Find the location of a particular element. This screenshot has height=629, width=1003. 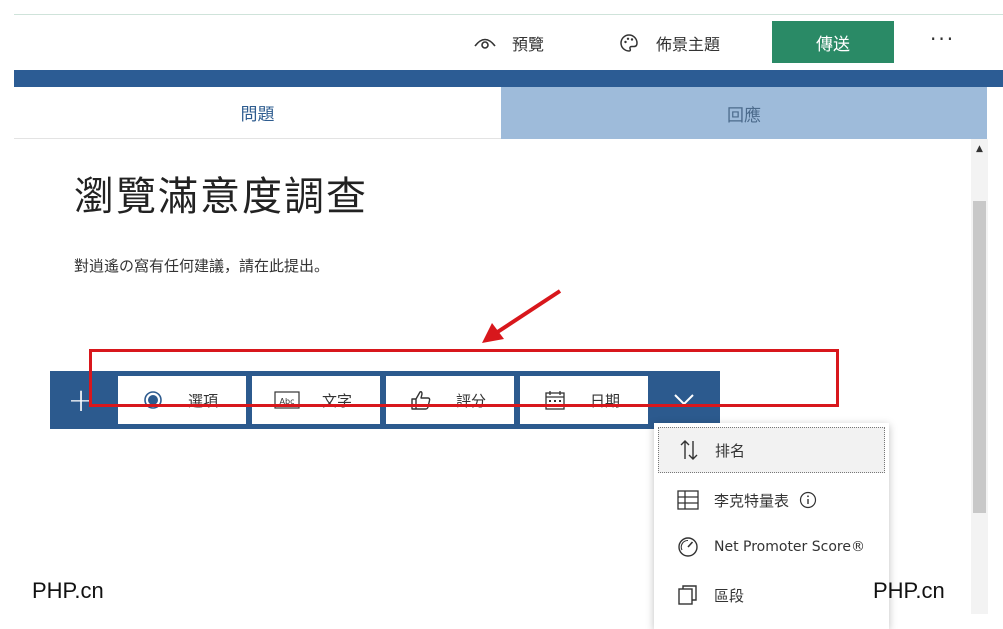

header-accent-bar is located at coordinates (508, 78).